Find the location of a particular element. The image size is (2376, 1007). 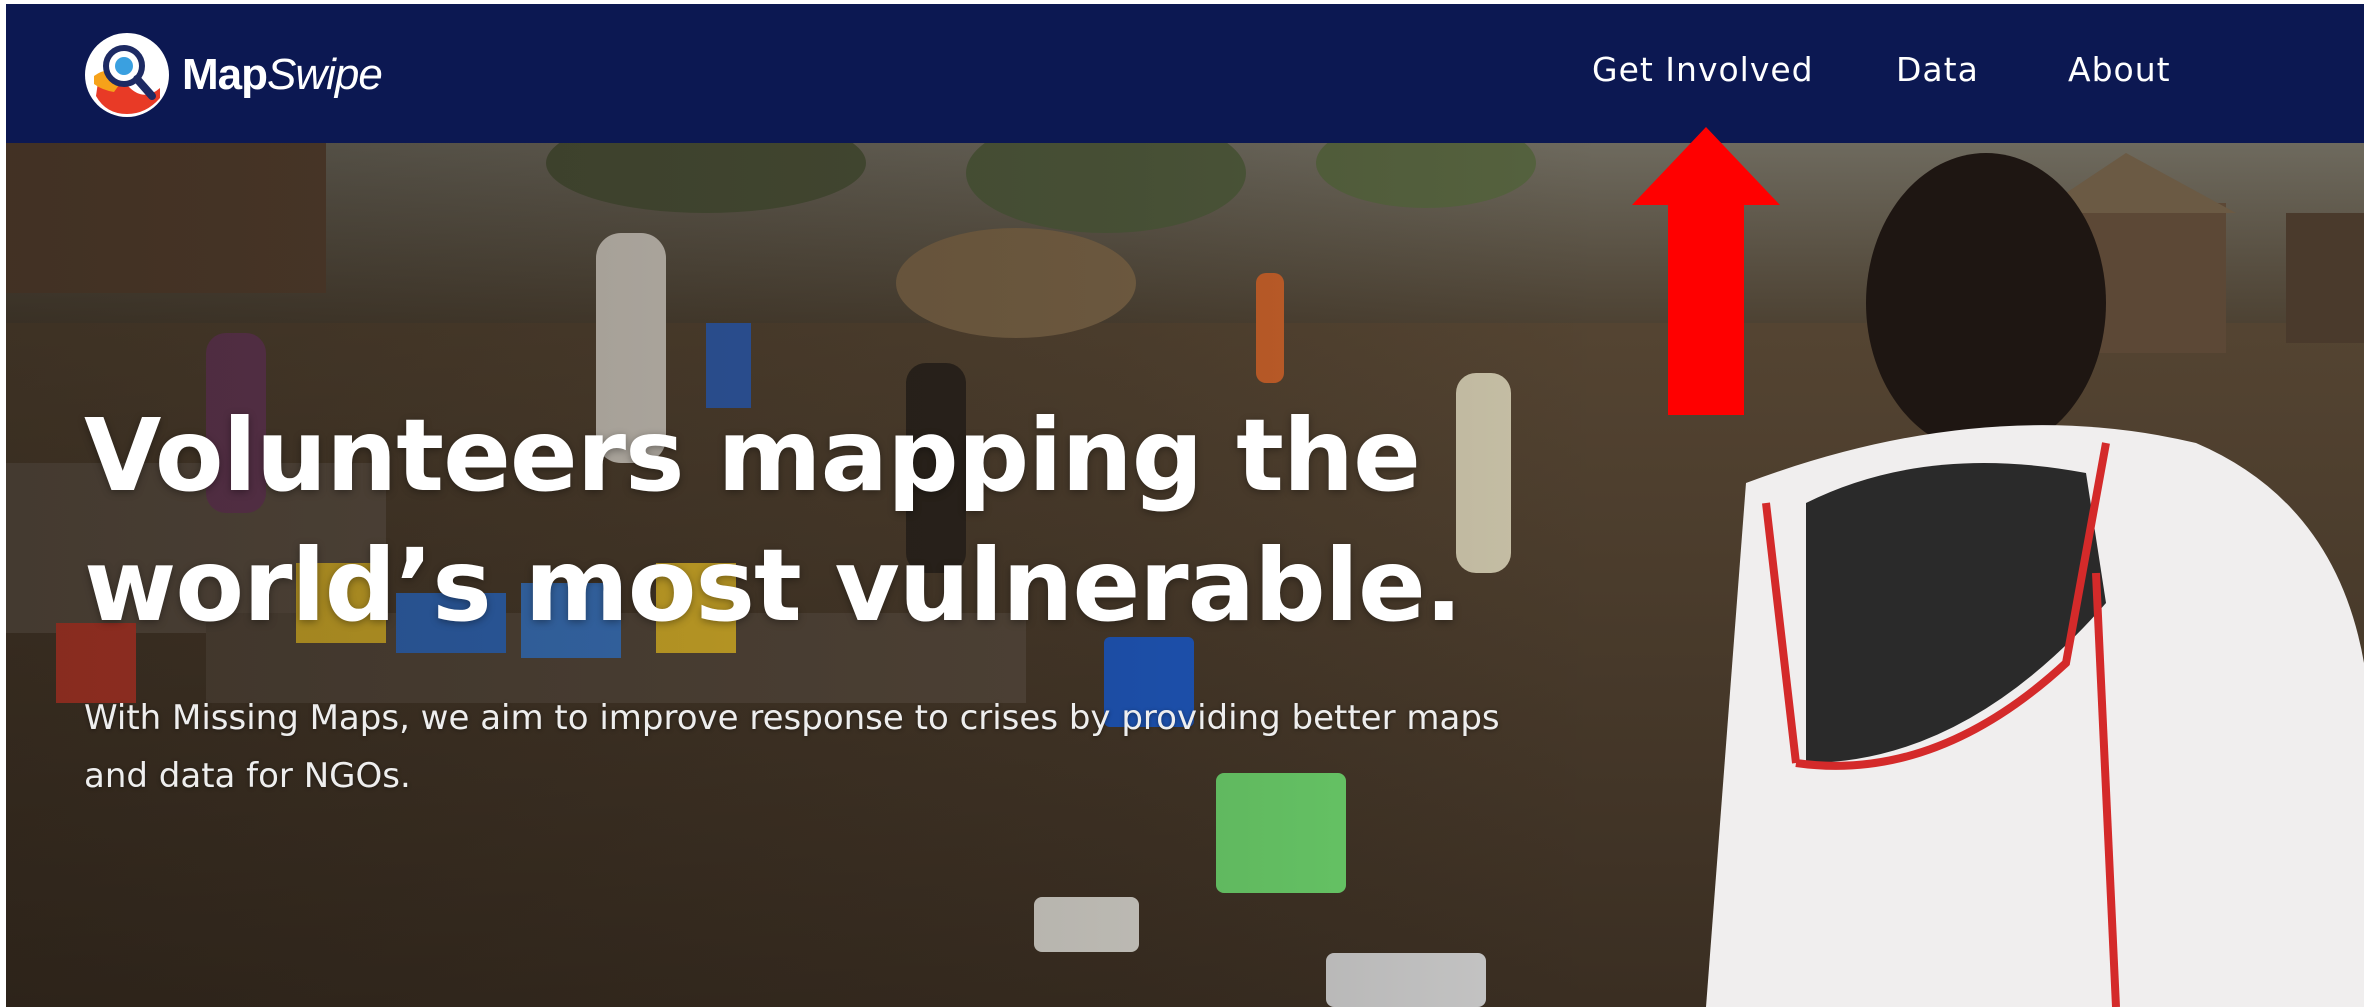

hero-headline-line2: world’s most vulnerable. is located at coordinates (773, 585).